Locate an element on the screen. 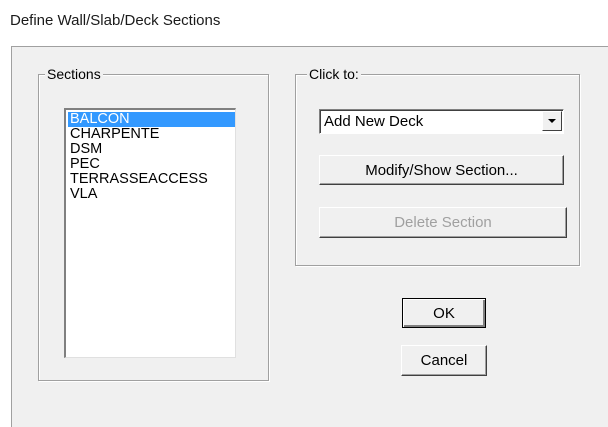  chevron-down-icon is located at coordinates (552, 121).